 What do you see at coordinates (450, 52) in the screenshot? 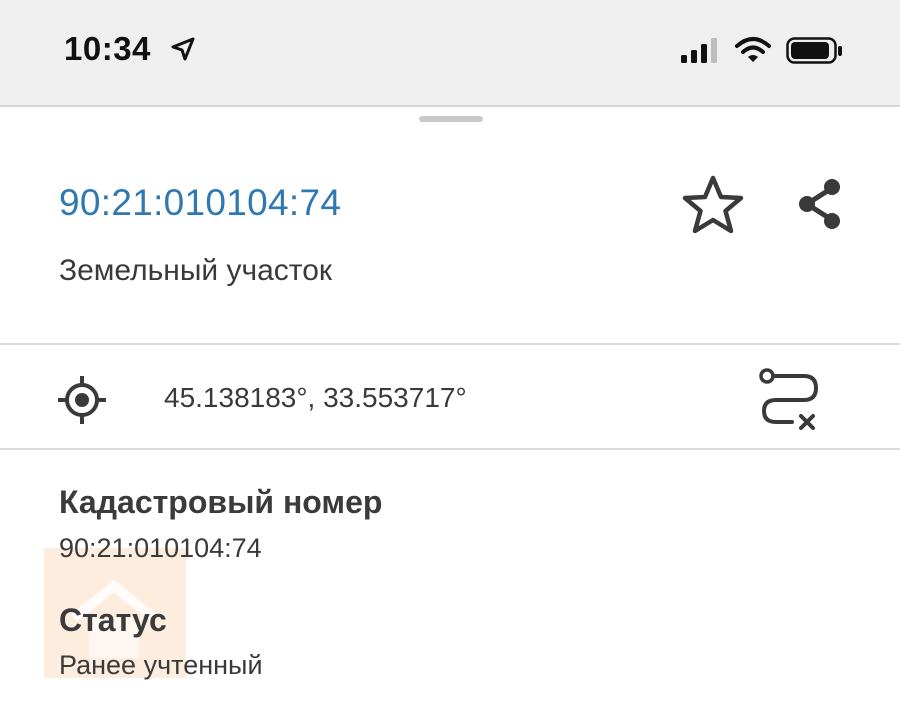
I see `status-bar: 10:34` at bounding box center [450, 52].